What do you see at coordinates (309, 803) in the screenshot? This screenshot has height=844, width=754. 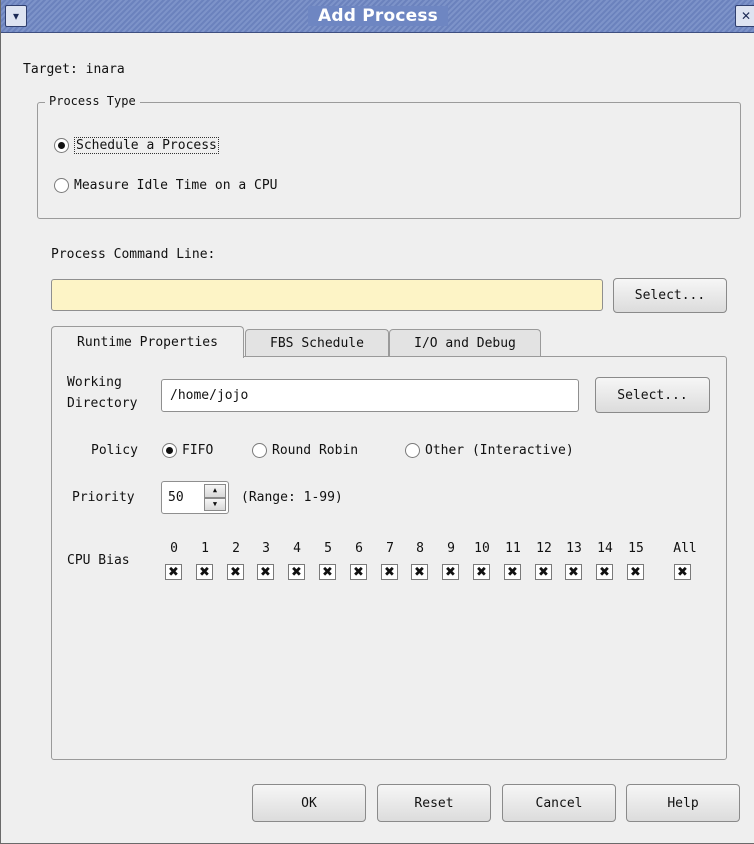 I see `ok-button: OK` at bounding box center [309, 803].